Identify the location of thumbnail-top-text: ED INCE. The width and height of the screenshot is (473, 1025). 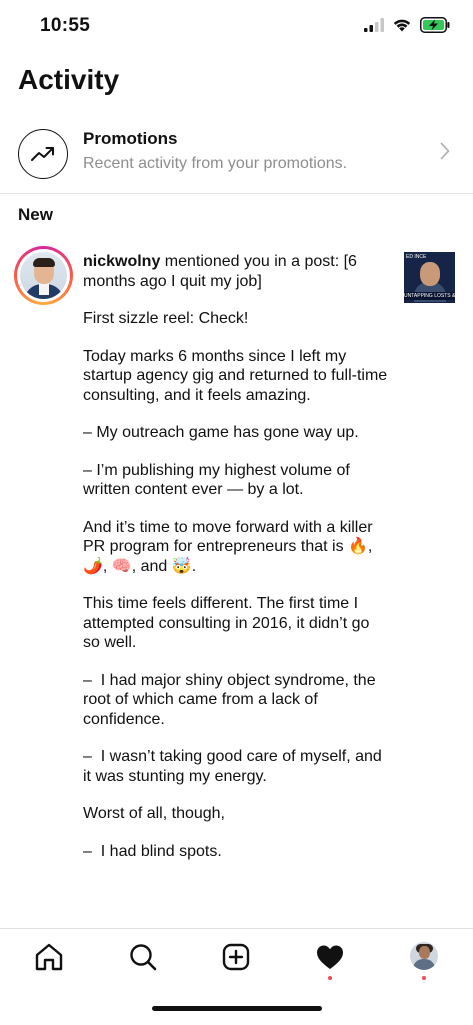
(416, 257).